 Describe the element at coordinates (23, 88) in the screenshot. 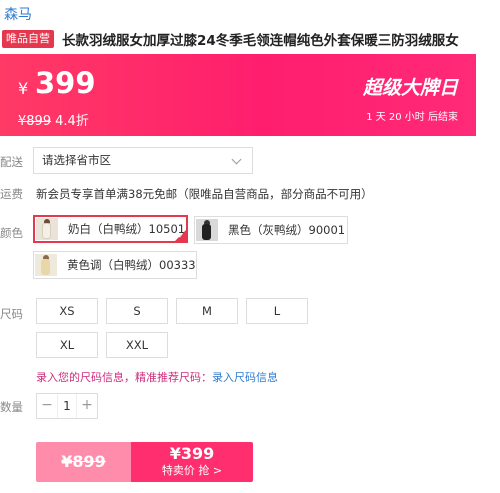

I see `currency-symbol: ¥` at that location.